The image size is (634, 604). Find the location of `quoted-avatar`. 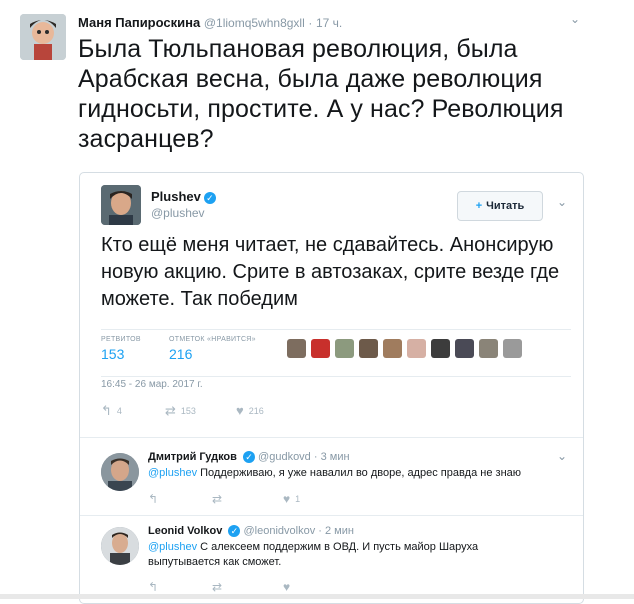

quoted-avatar is located at coordinates (121, 205).